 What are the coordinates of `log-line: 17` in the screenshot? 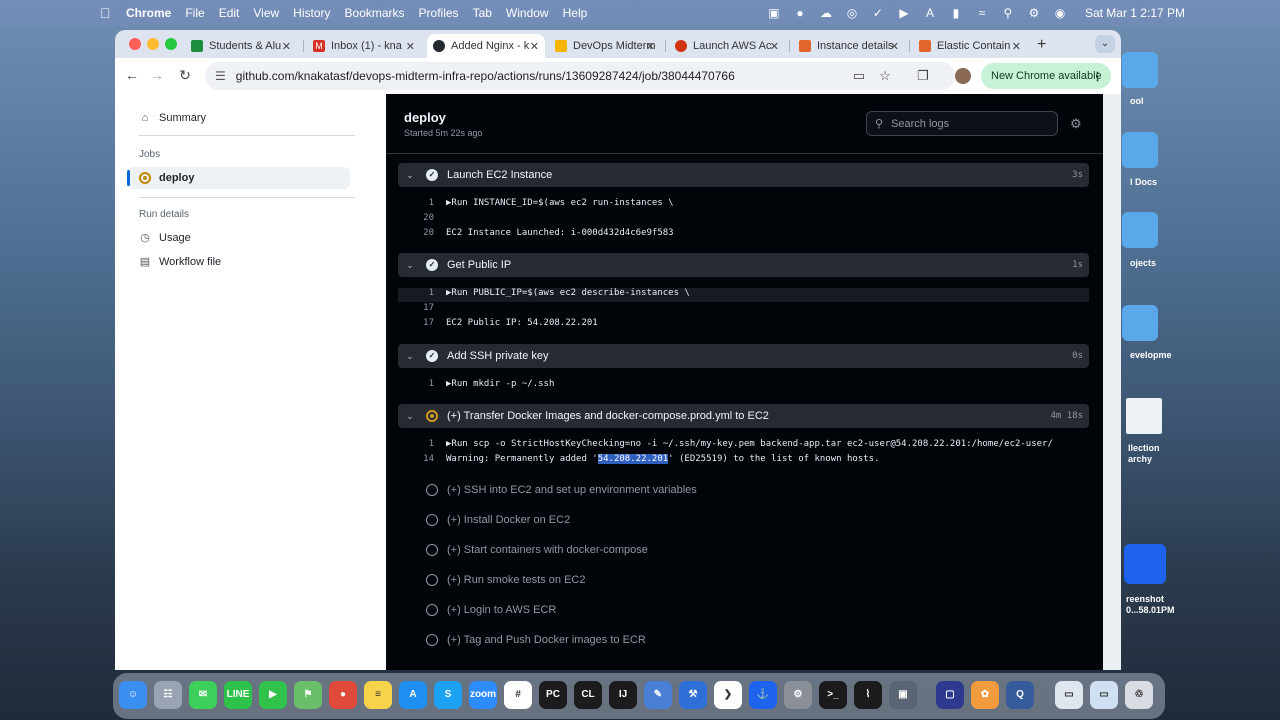 It's located at (743, 310).